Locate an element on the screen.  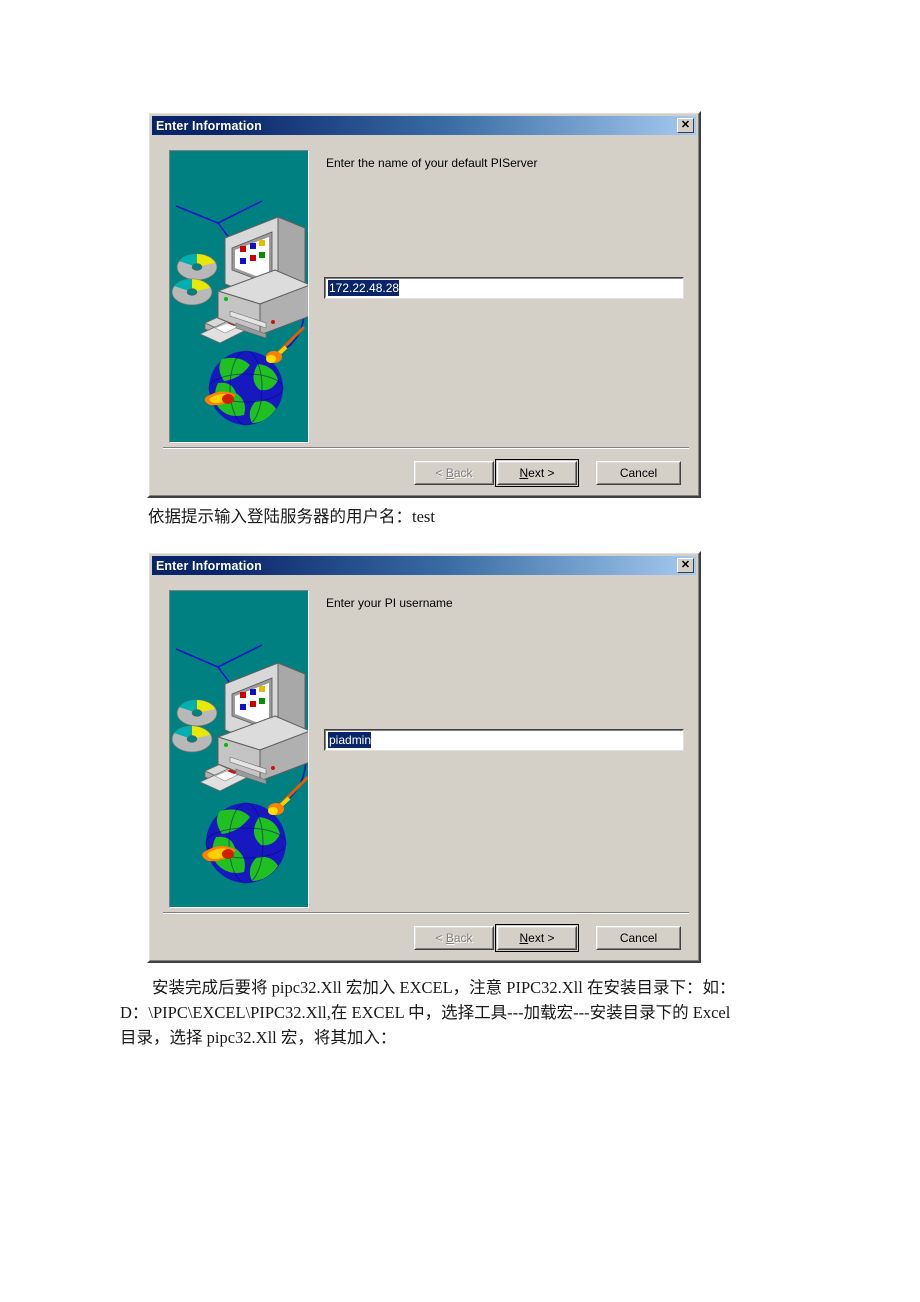
pi-username-input-inner: piadmin is located at coordinates (504, 740).